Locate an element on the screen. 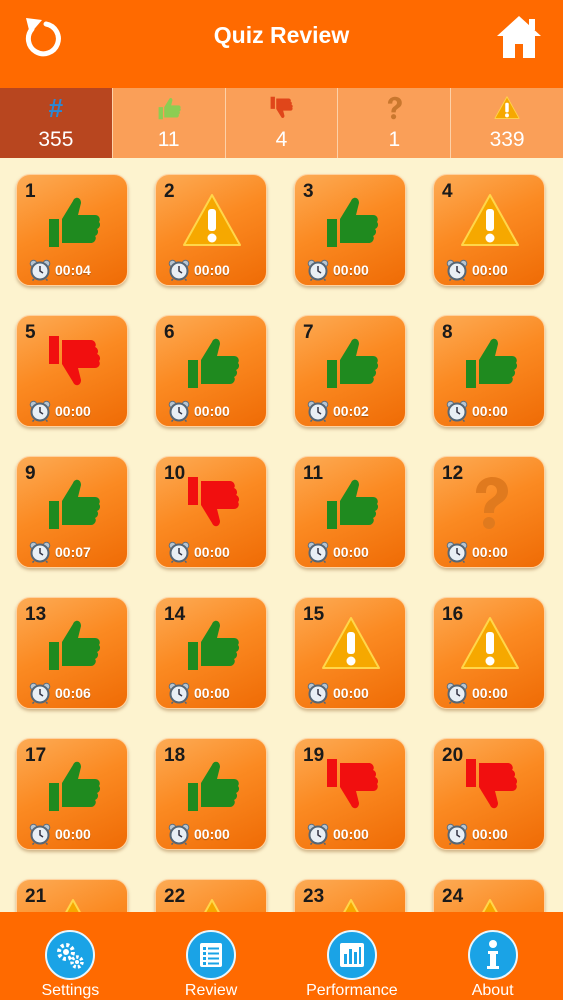 Image resolution: width=563 pixels, height=1000 pixels. question-tile: 17 00:00 is located at coordinates (72, 794).